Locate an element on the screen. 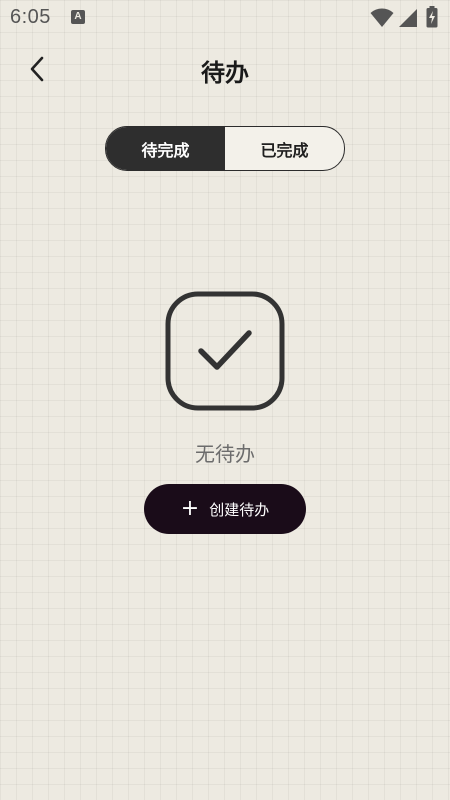 Image resolution: width=450 pixels, height=800 pixels. notification-a-icon: A is located at coordinates (78, 17).